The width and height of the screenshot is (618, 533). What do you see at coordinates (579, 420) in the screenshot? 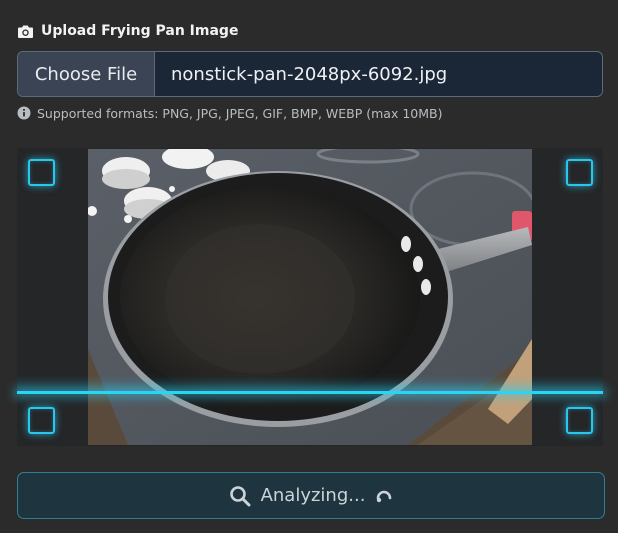
I see `scan-corner-bottom-right` at bounding box center [579, 420].